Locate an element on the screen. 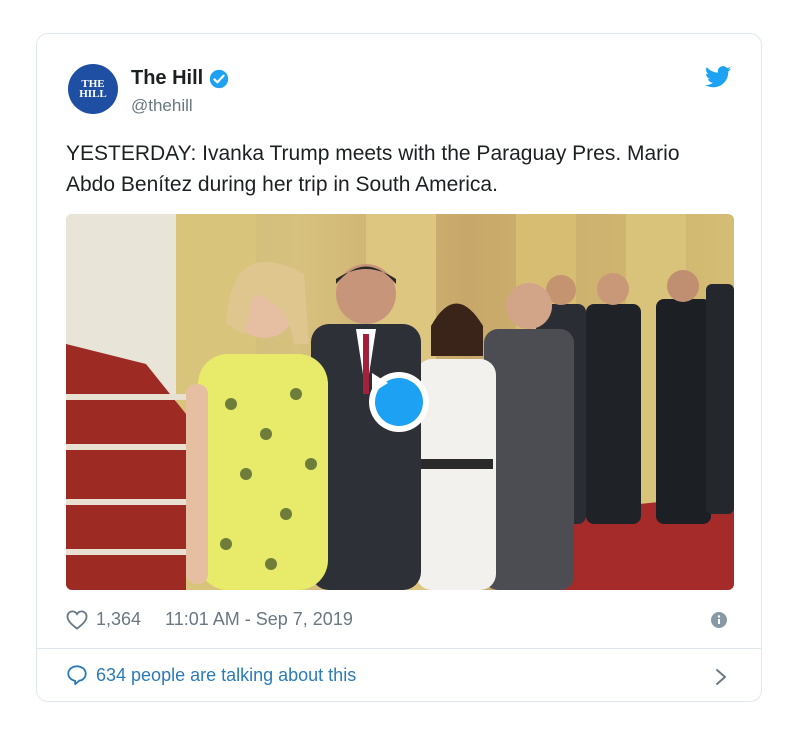 This screenshot has width=799, height=741. heart-icon is located at coordinates (77, 619).